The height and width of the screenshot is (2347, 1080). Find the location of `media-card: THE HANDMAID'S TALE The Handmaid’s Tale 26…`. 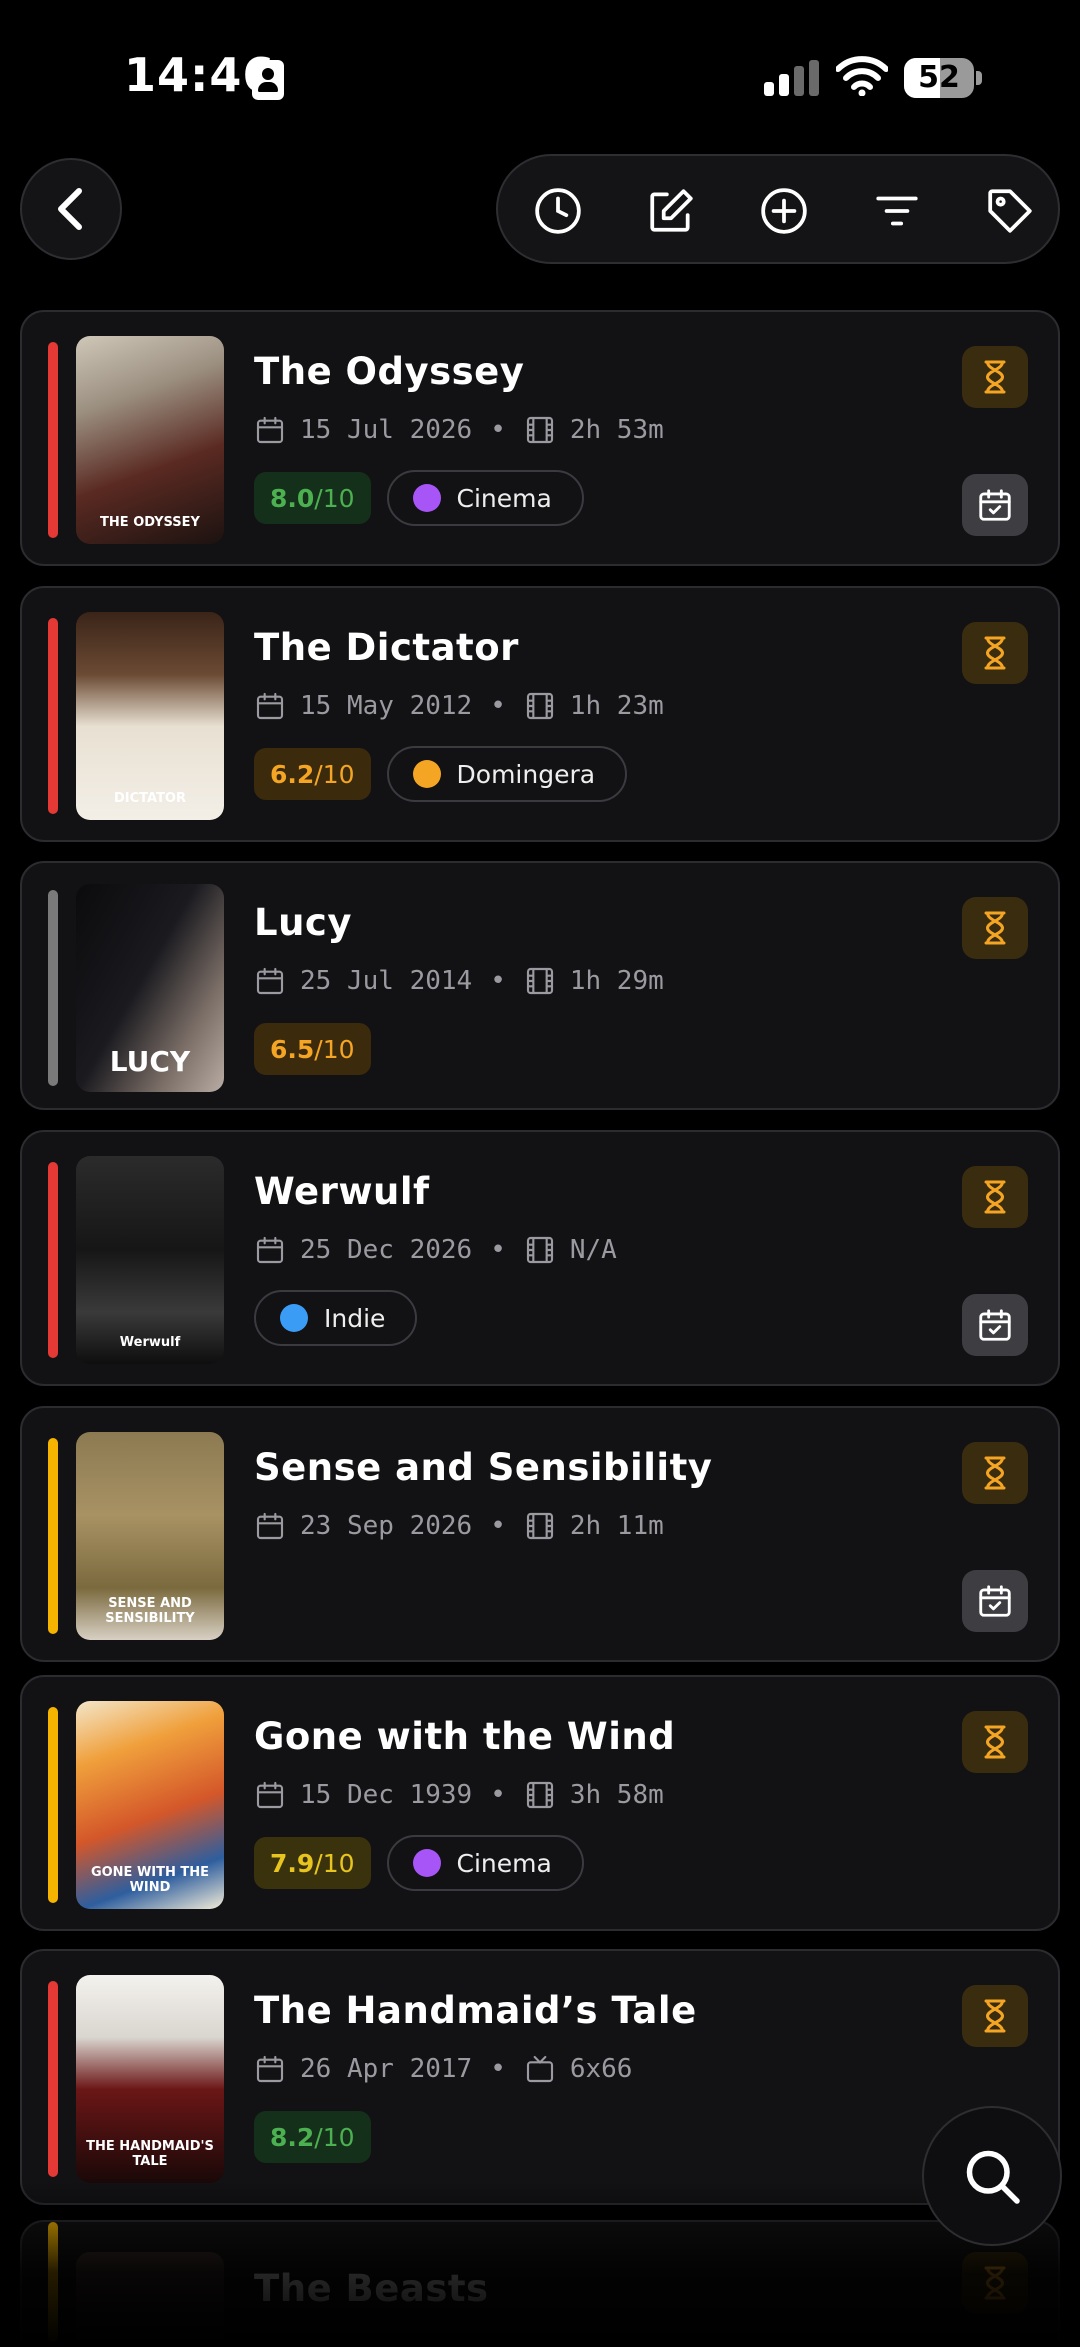

media-card: THE HANDMAID'S TALE The Handmaid’s Tale 26… is located at coordinates (540, 2077).